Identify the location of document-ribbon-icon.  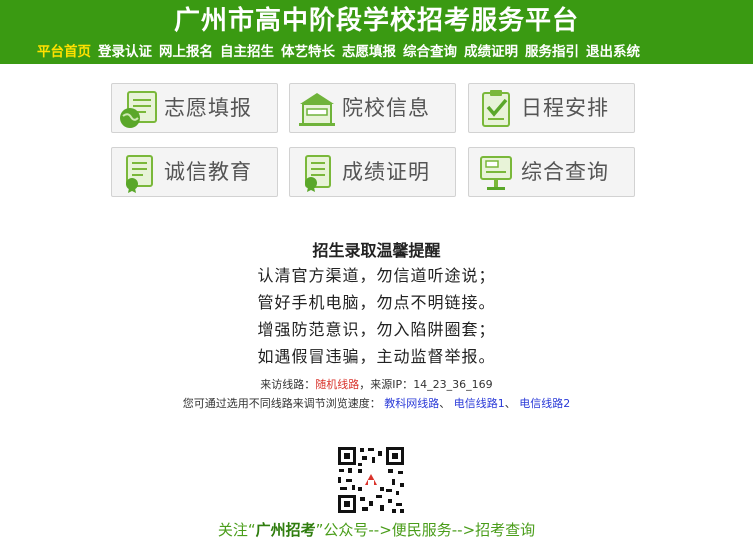
(318, 173).